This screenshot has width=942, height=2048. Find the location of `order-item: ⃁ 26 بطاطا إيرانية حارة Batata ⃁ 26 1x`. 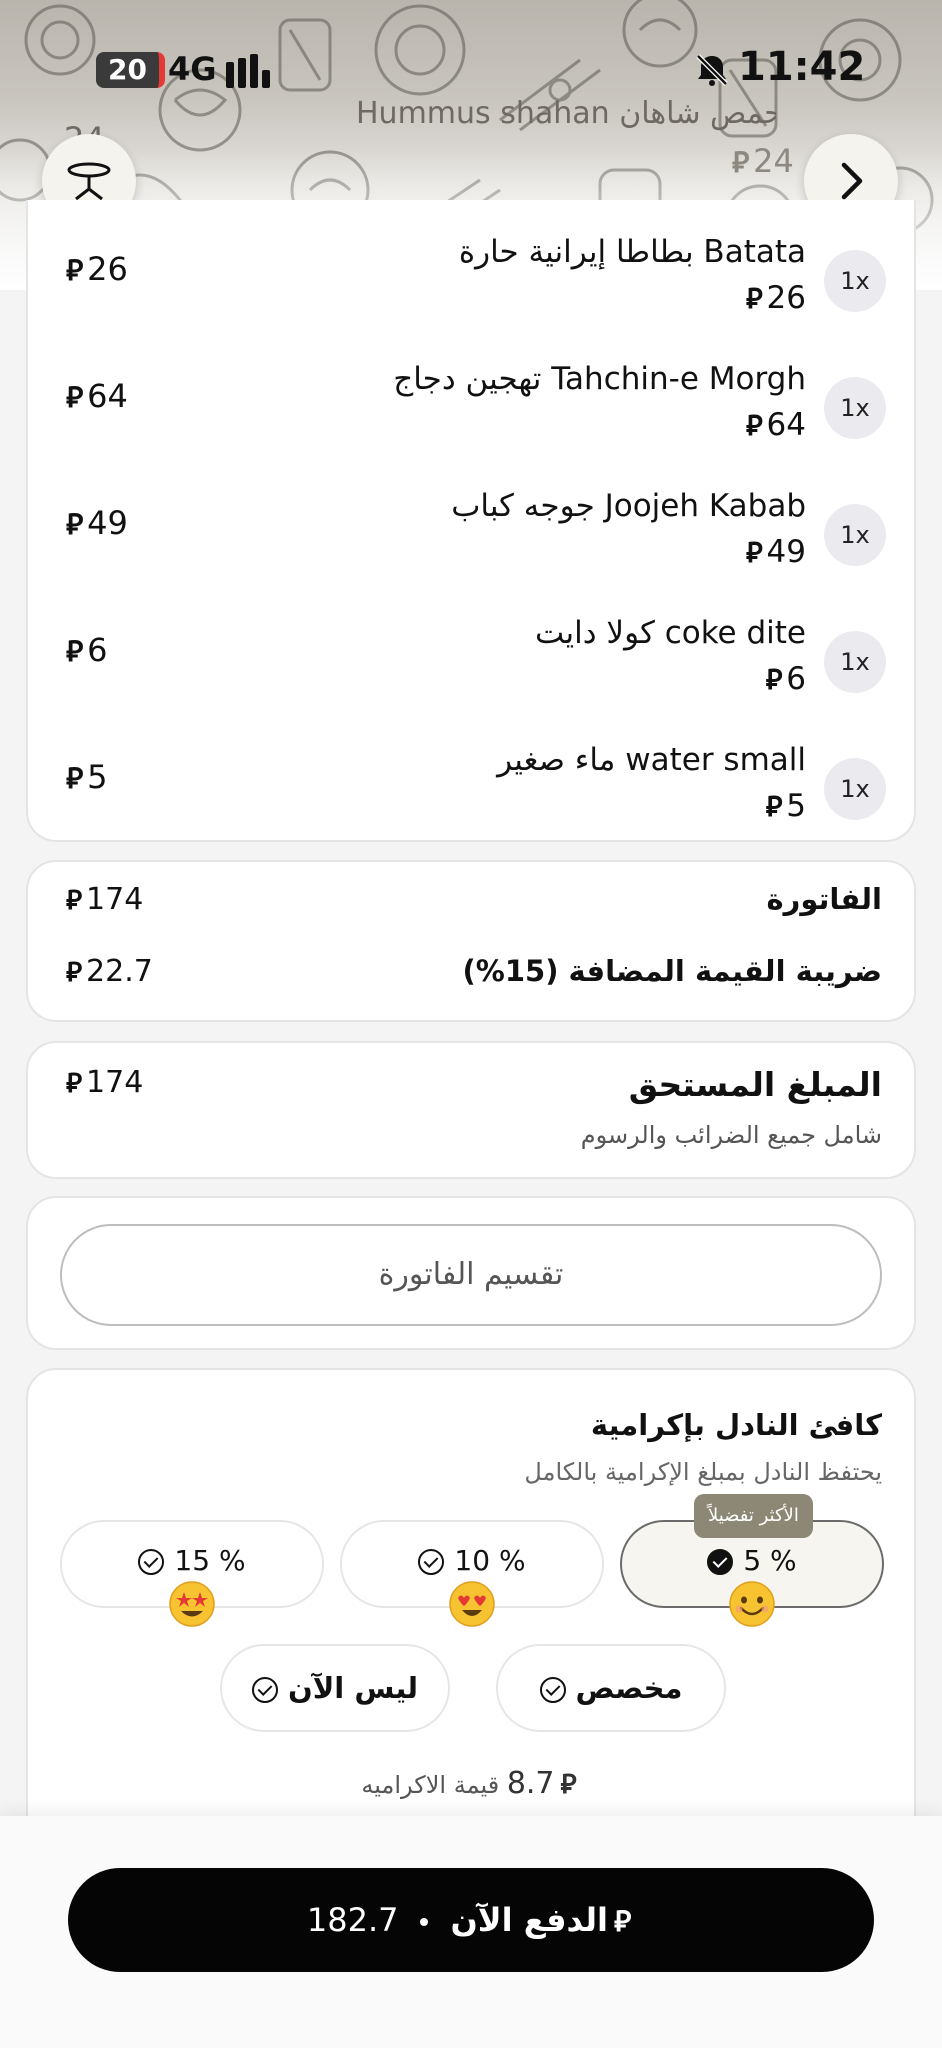

order-item: ⃁ 26 بطاطا إيرانية حارة Batata ⃁ 26 1x is located at coordinates (473, 283).